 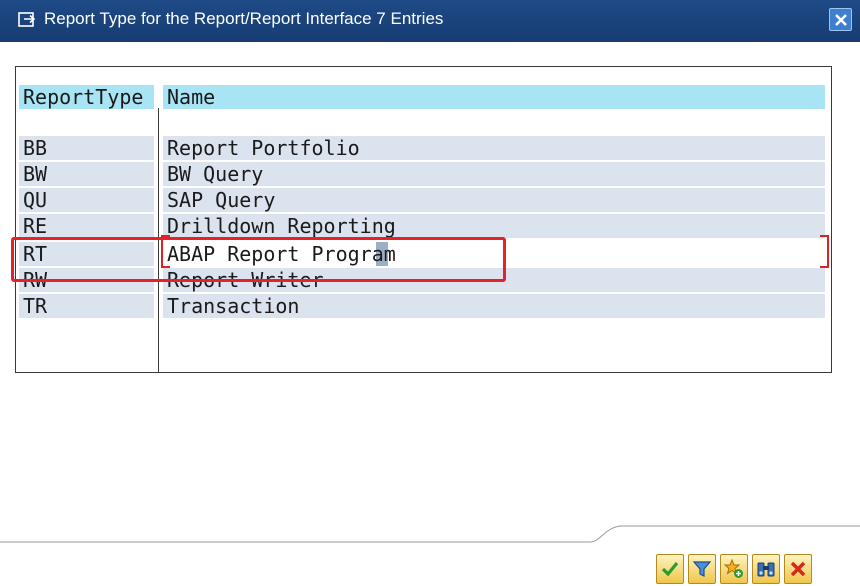 I want to click on column-header-reporttype: ReportType, so click(x=86, y=97).